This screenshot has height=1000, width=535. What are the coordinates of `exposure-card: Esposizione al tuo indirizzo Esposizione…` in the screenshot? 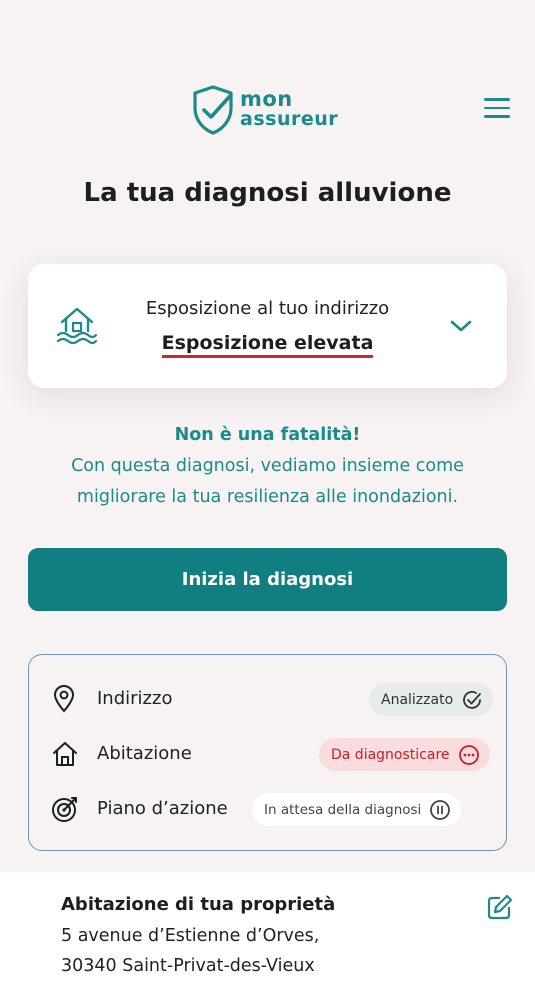 It's located at (267, 326).